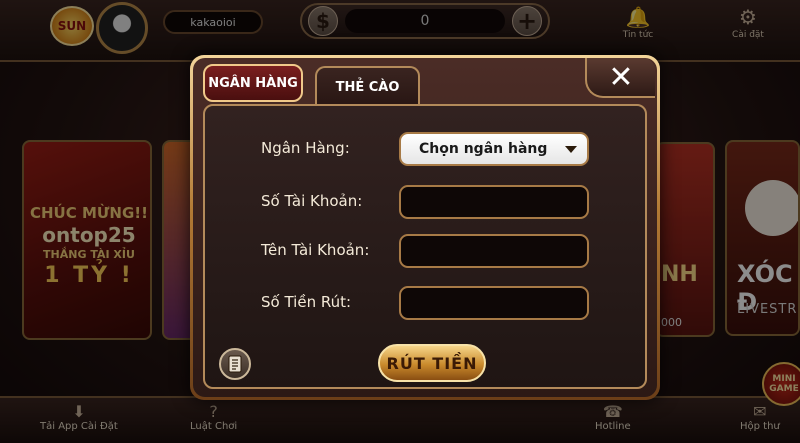 The width and height of the screenshot is (800, 443). Describe the element at coordinates (367, 86) in the screenshot. I see `tab-scratch-card: THẺ CÀO` at that location.